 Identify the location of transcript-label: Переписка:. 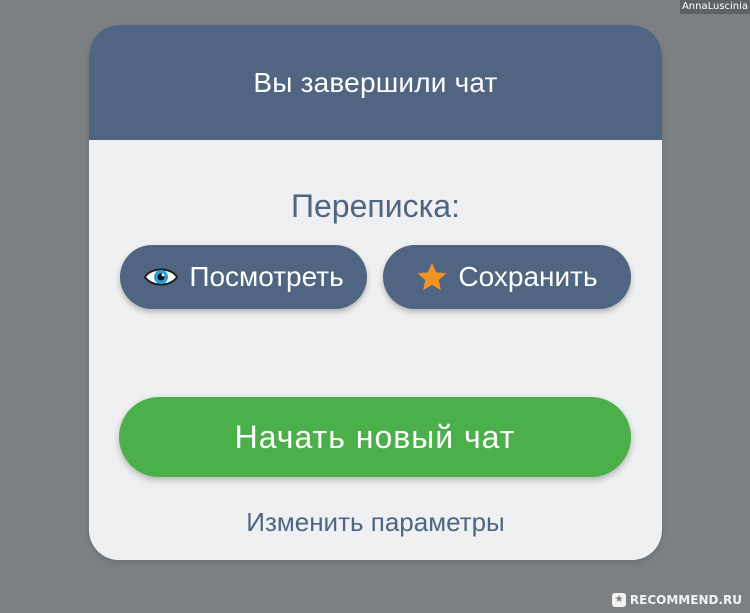
(375, 206).